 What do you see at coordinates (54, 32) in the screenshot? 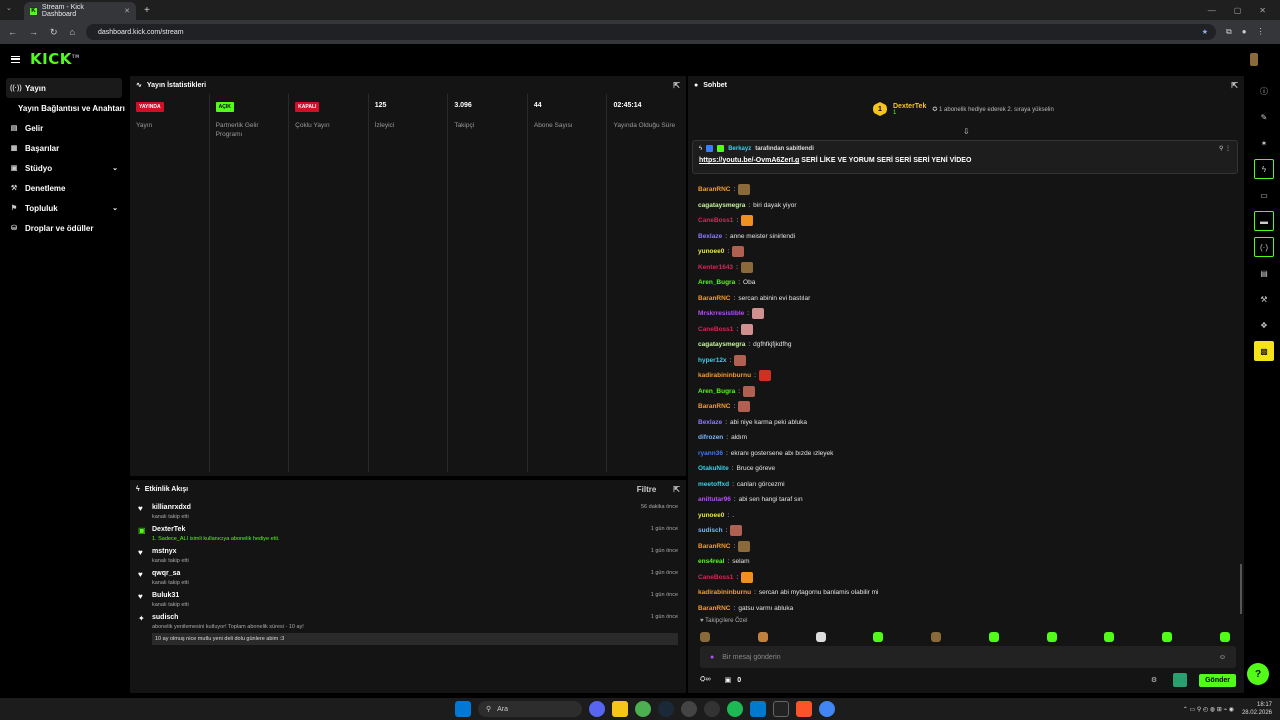
I see `reload-icon: ↻` at bounding box center [54, 32].